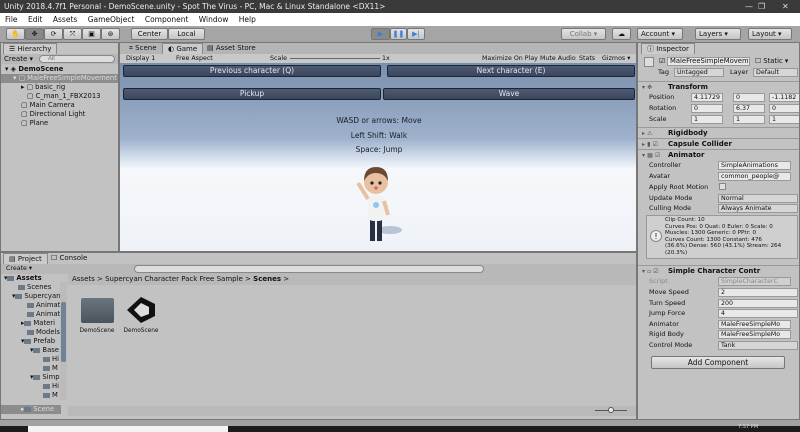 The width and height of the screenshot is (800, 432). What do you see at coordinates (35, 19) in the screenshot?
I see `menu-edit: Edit` at bounding box center [35, 19].